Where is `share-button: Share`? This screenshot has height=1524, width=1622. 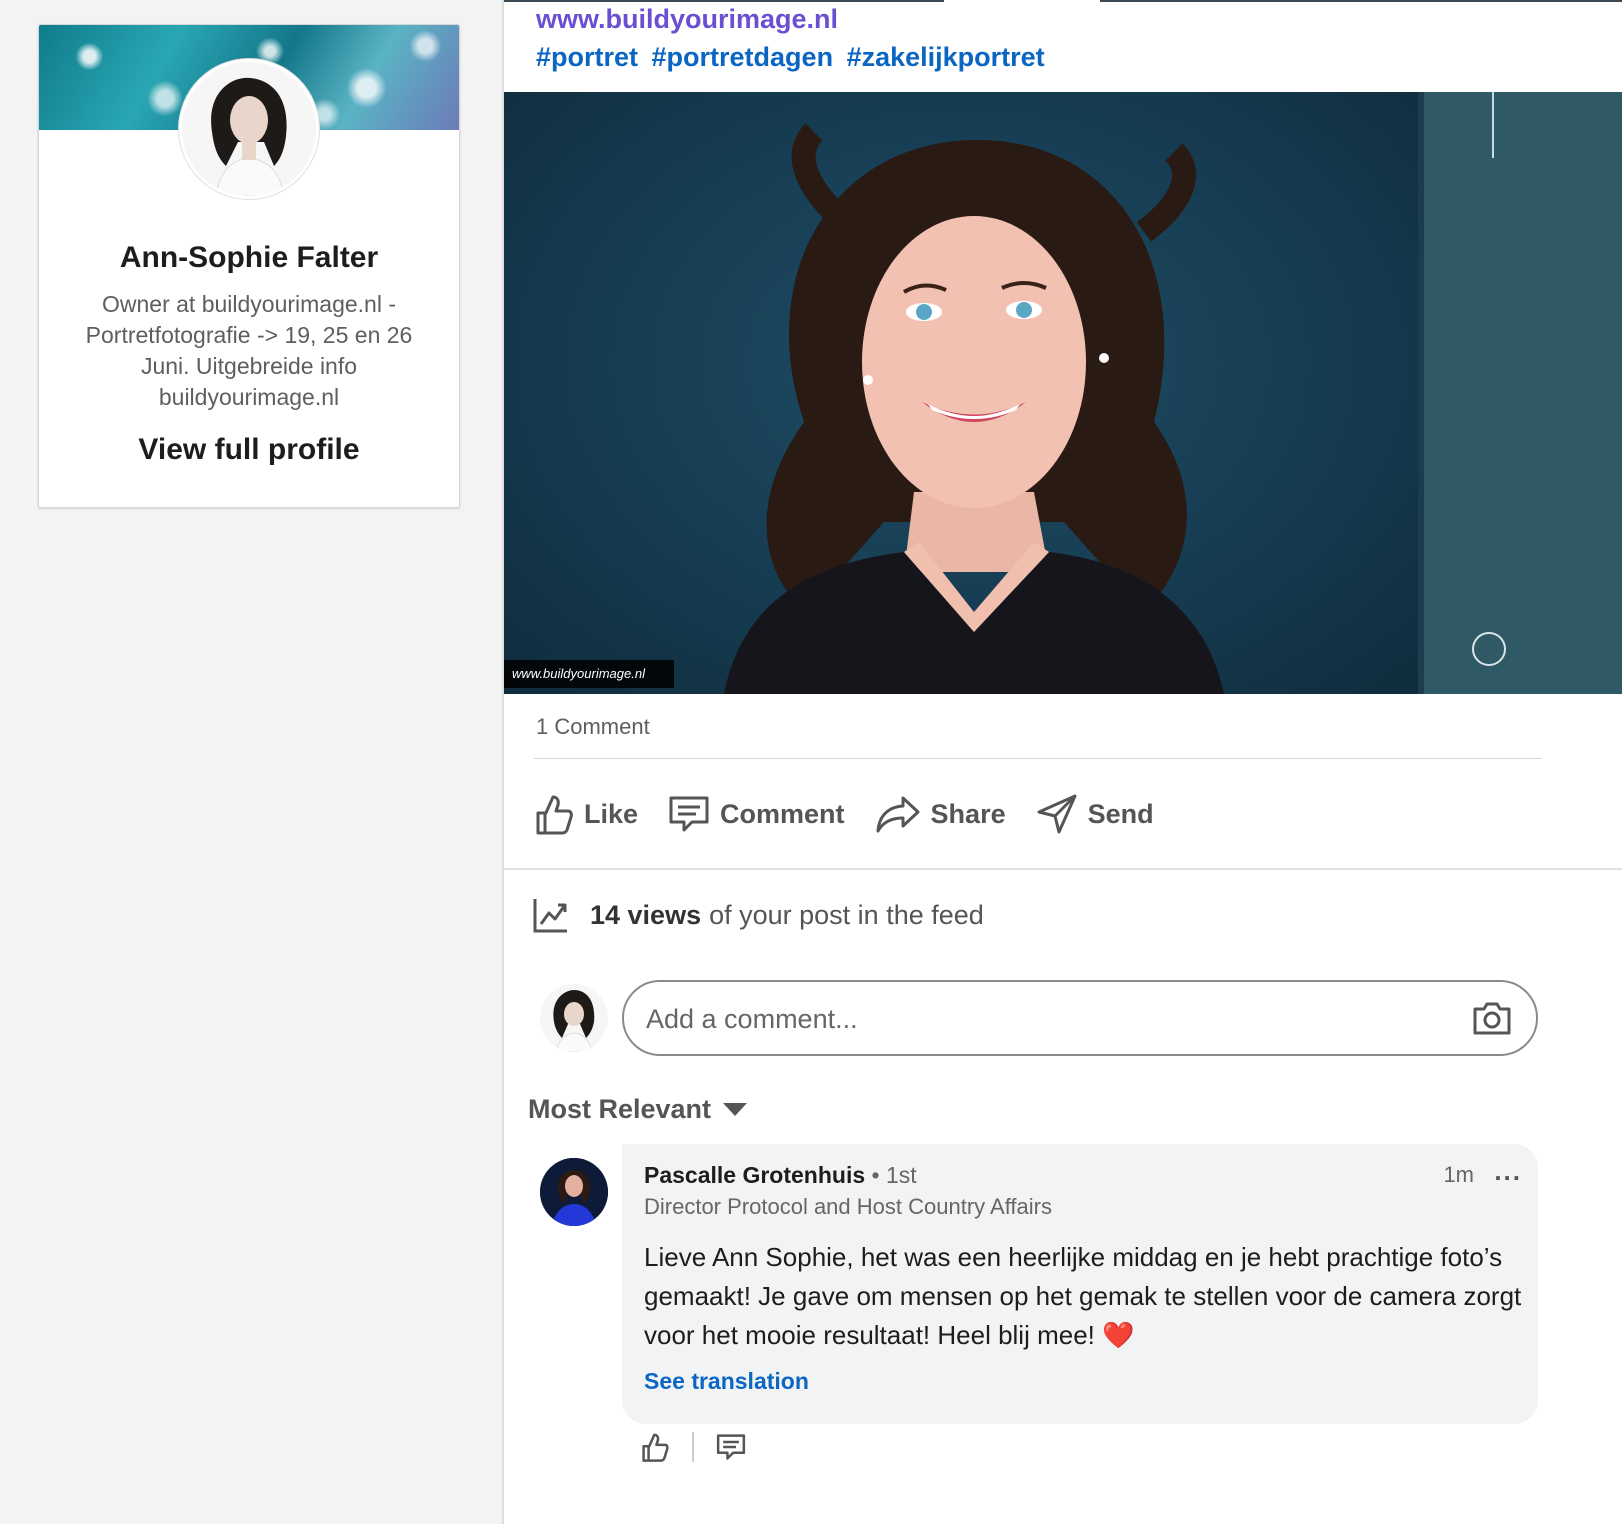 share-button: Share is located at coordinates (947, 814).